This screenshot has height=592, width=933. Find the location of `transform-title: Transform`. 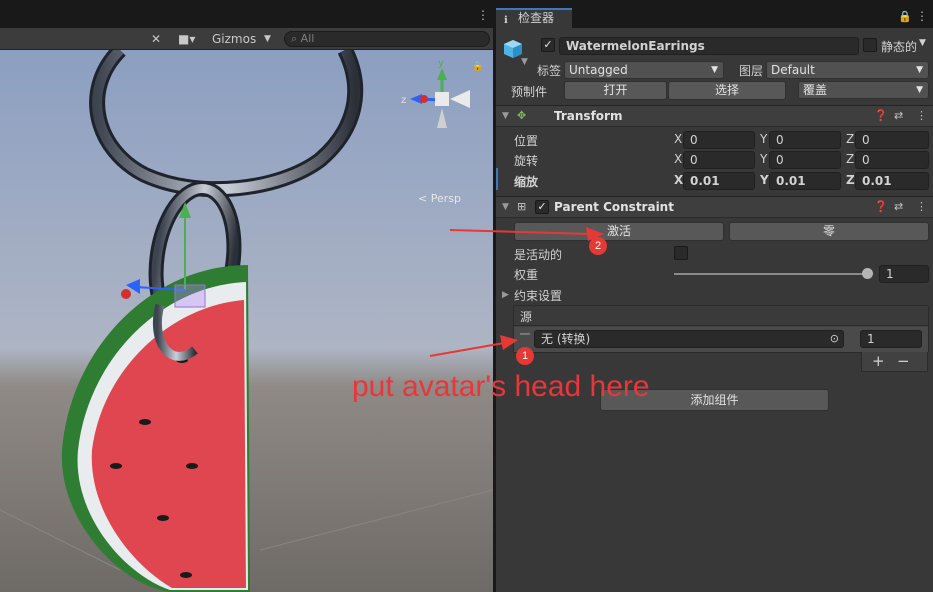

transform-title: Transform is located at coordinates (588, 116).